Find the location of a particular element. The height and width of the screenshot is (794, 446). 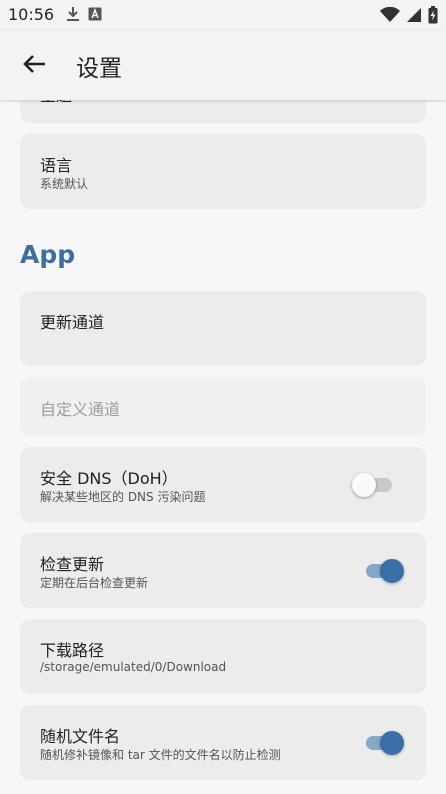

random-filename-toggle is located at coordinates (383, 743).